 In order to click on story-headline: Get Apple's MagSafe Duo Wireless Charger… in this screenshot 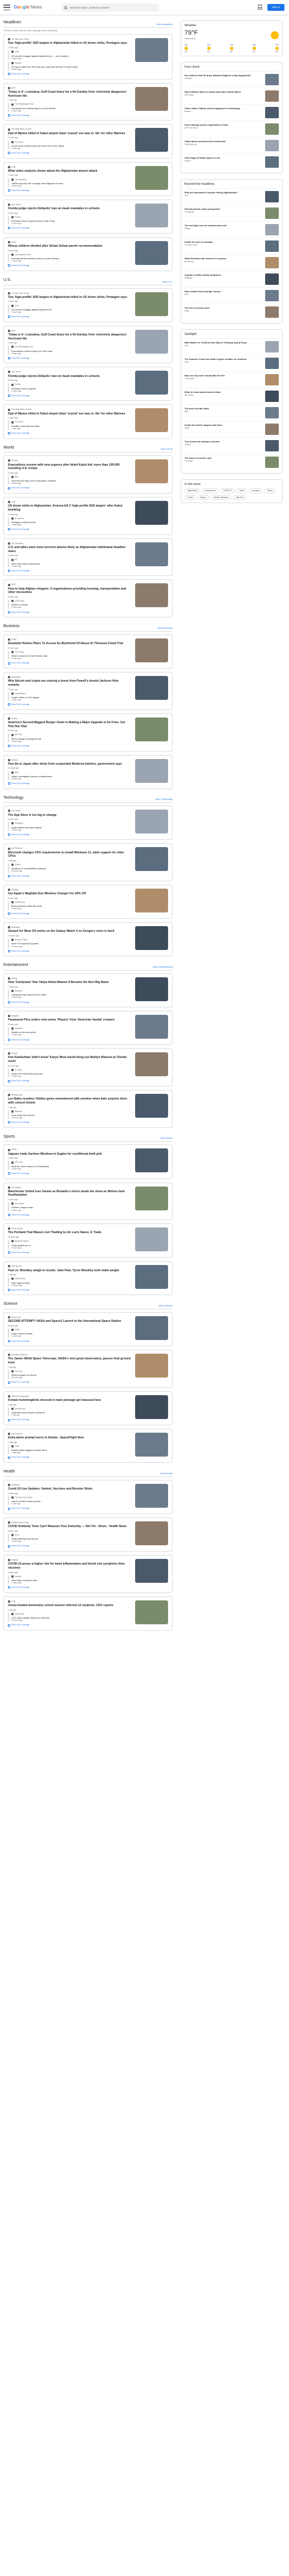, I will do `click(69, 894)`.